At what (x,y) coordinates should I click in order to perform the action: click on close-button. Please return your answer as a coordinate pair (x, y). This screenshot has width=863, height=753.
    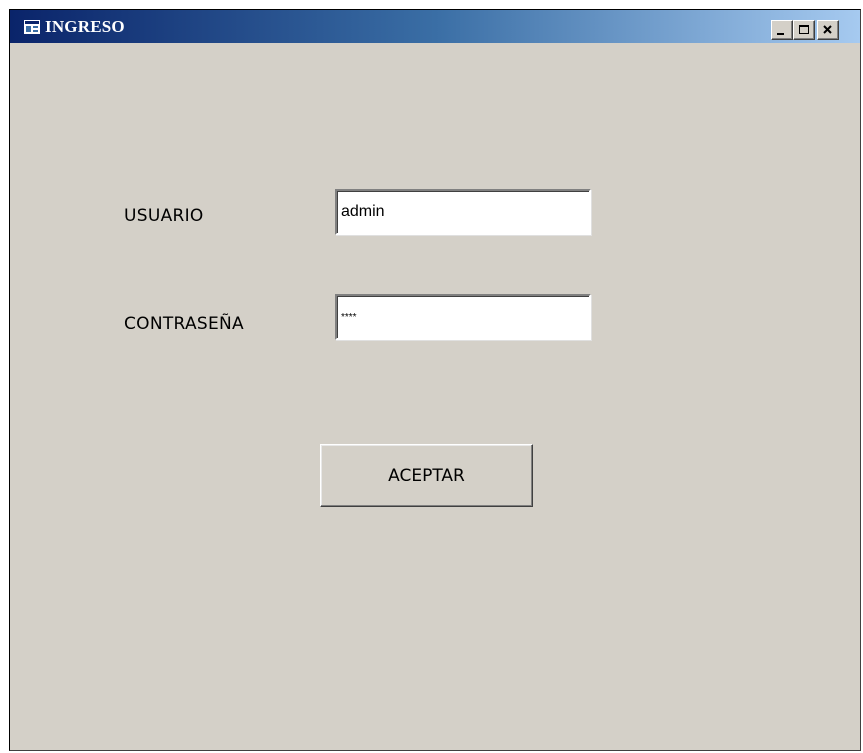
    Looking at the image, I should click on (828, 30).